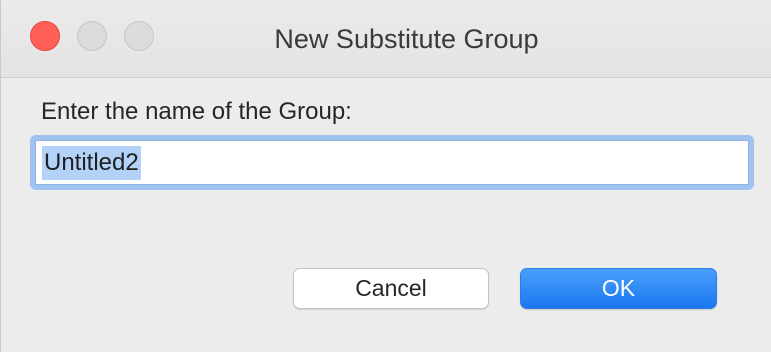 Image resolution: width=771 pixels, height=352 pixels. Describe the element at coordinates (91, 163) in the screenshot. I see `group-name-input-value: Untitled2` at that location.